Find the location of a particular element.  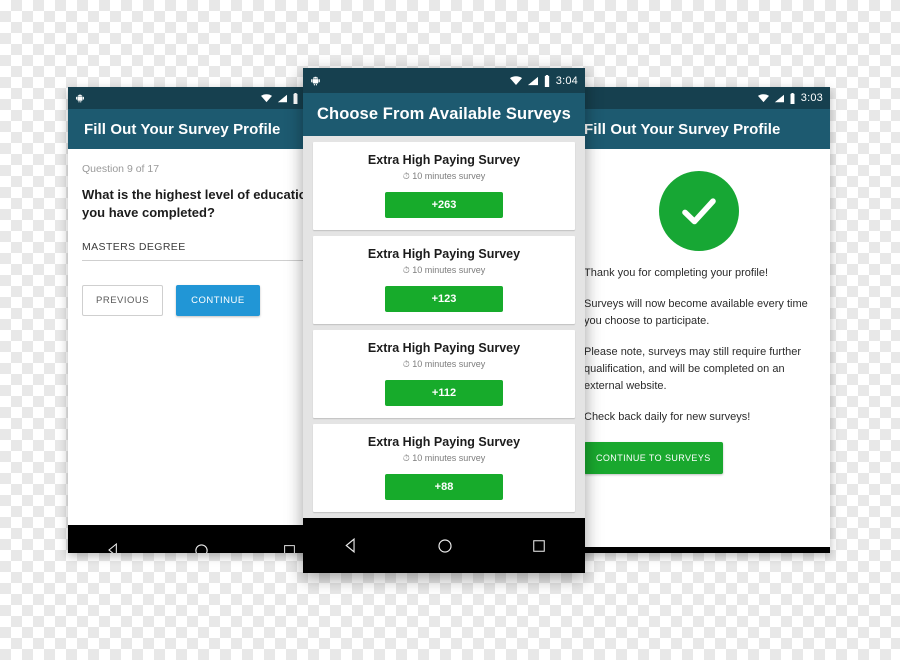

status-bar-left-icons is located at coordinates (80, 98).